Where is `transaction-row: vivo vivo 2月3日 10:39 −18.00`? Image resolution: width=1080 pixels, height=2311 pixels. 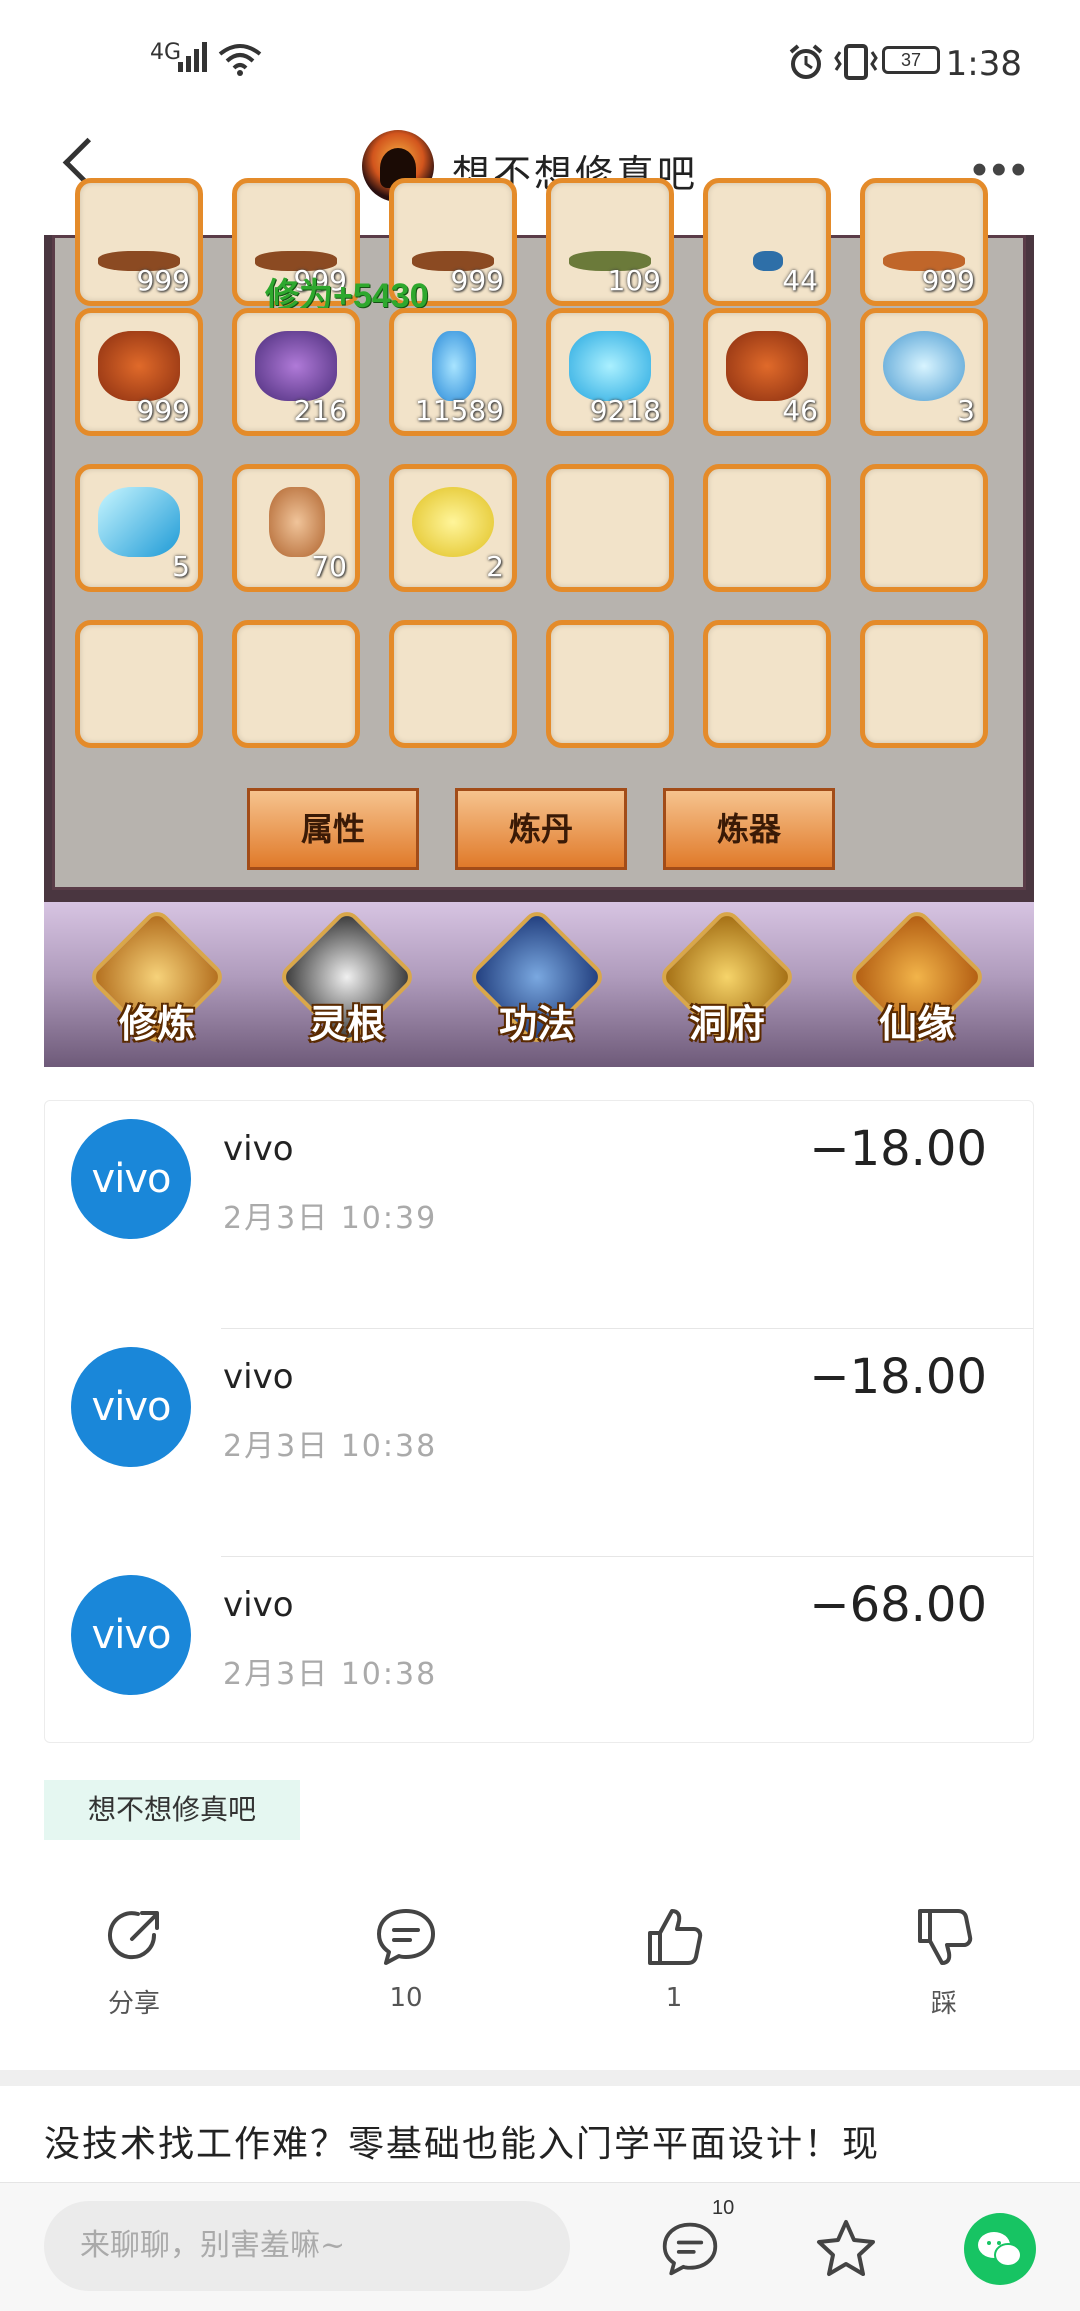 transaction-row: vivo vivo 2月3日 10:39 −18.00 is located at coordinates (539, 1215).